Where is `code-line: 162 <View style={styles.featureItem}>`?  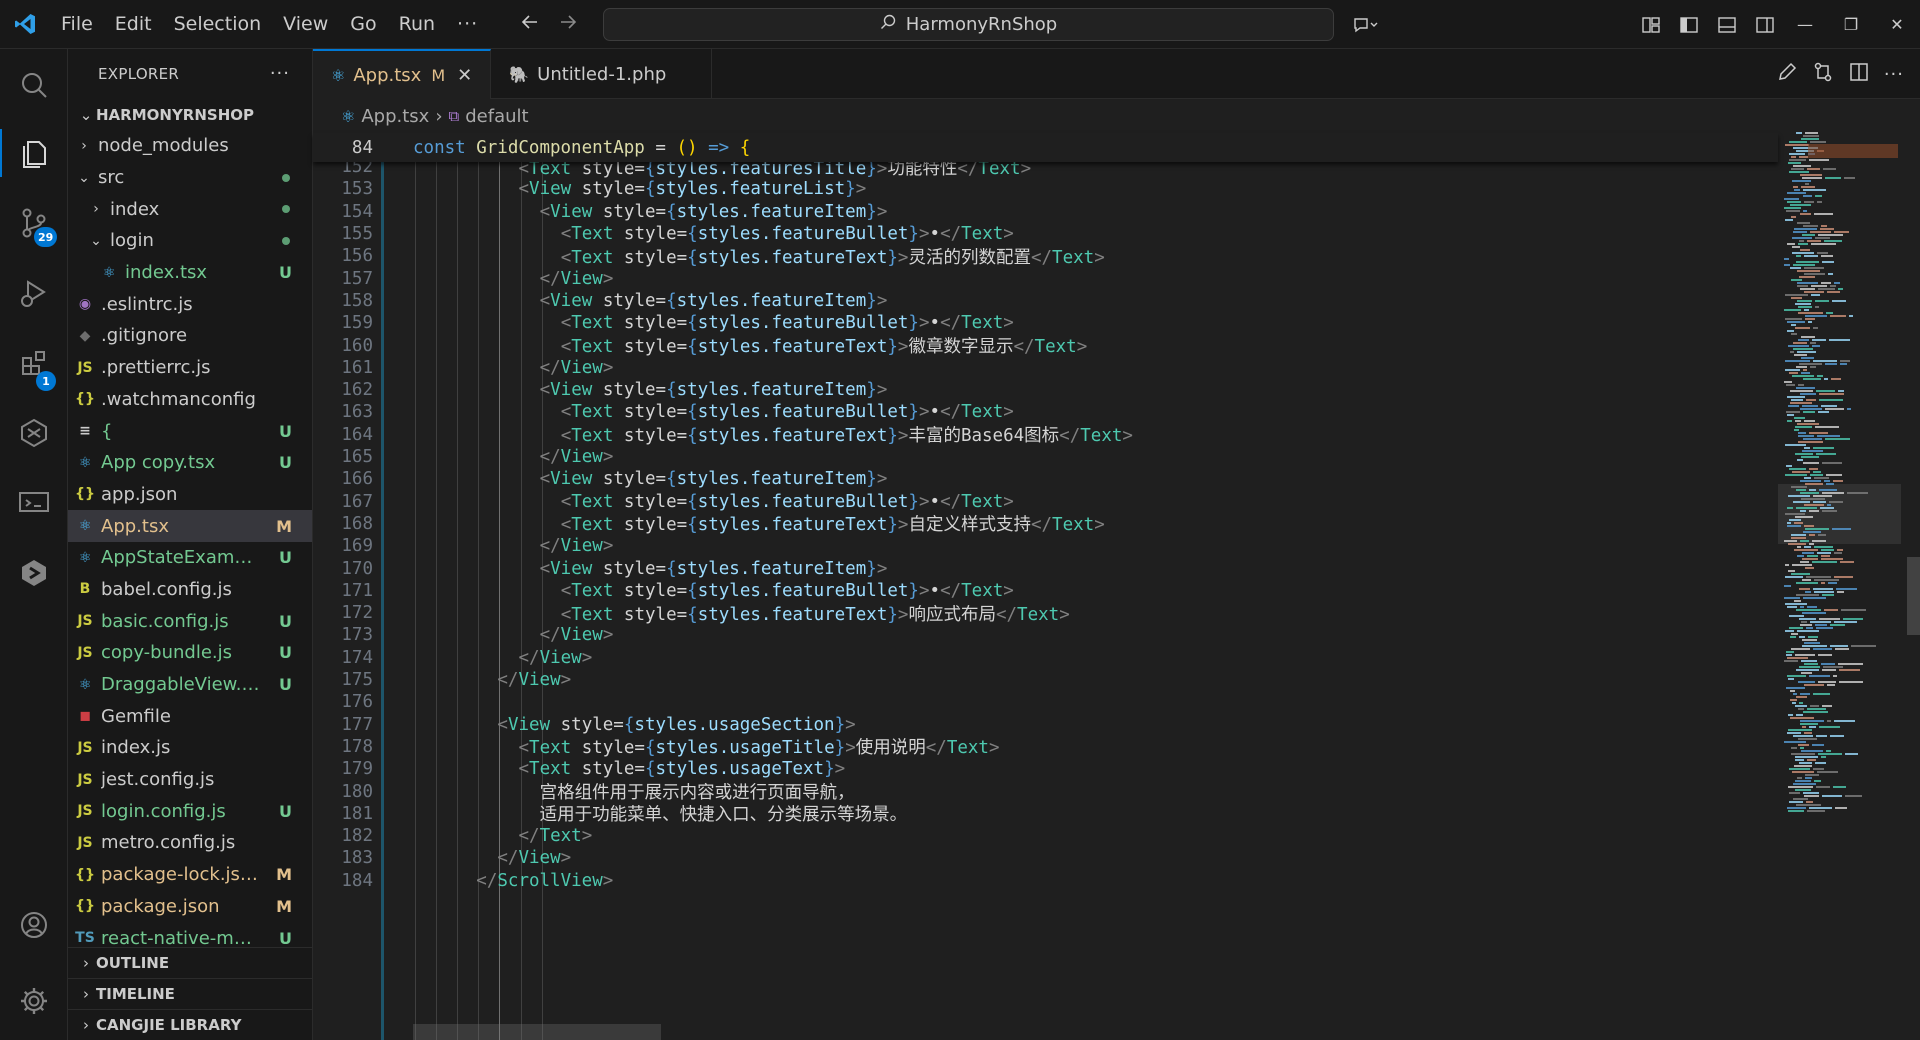
code-line: 162 <View style={styles.featureItem}> is located at coordinates (1045, 390).